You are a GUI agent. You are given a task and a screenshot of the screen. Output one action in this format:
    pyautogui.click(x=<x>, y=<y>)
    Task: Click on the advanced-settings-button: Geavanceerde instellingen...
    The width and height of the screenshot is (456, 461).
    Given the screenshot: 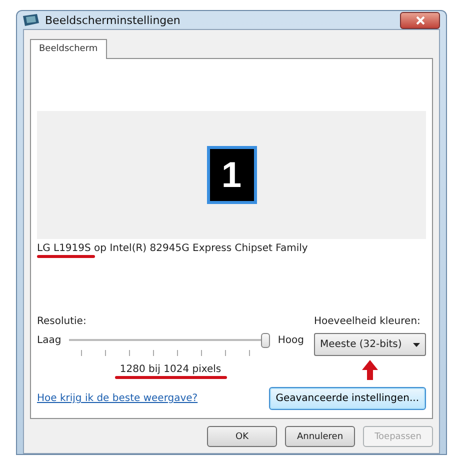 What is the action you would take?
    pyautogui.click(x=347, y=398)
    